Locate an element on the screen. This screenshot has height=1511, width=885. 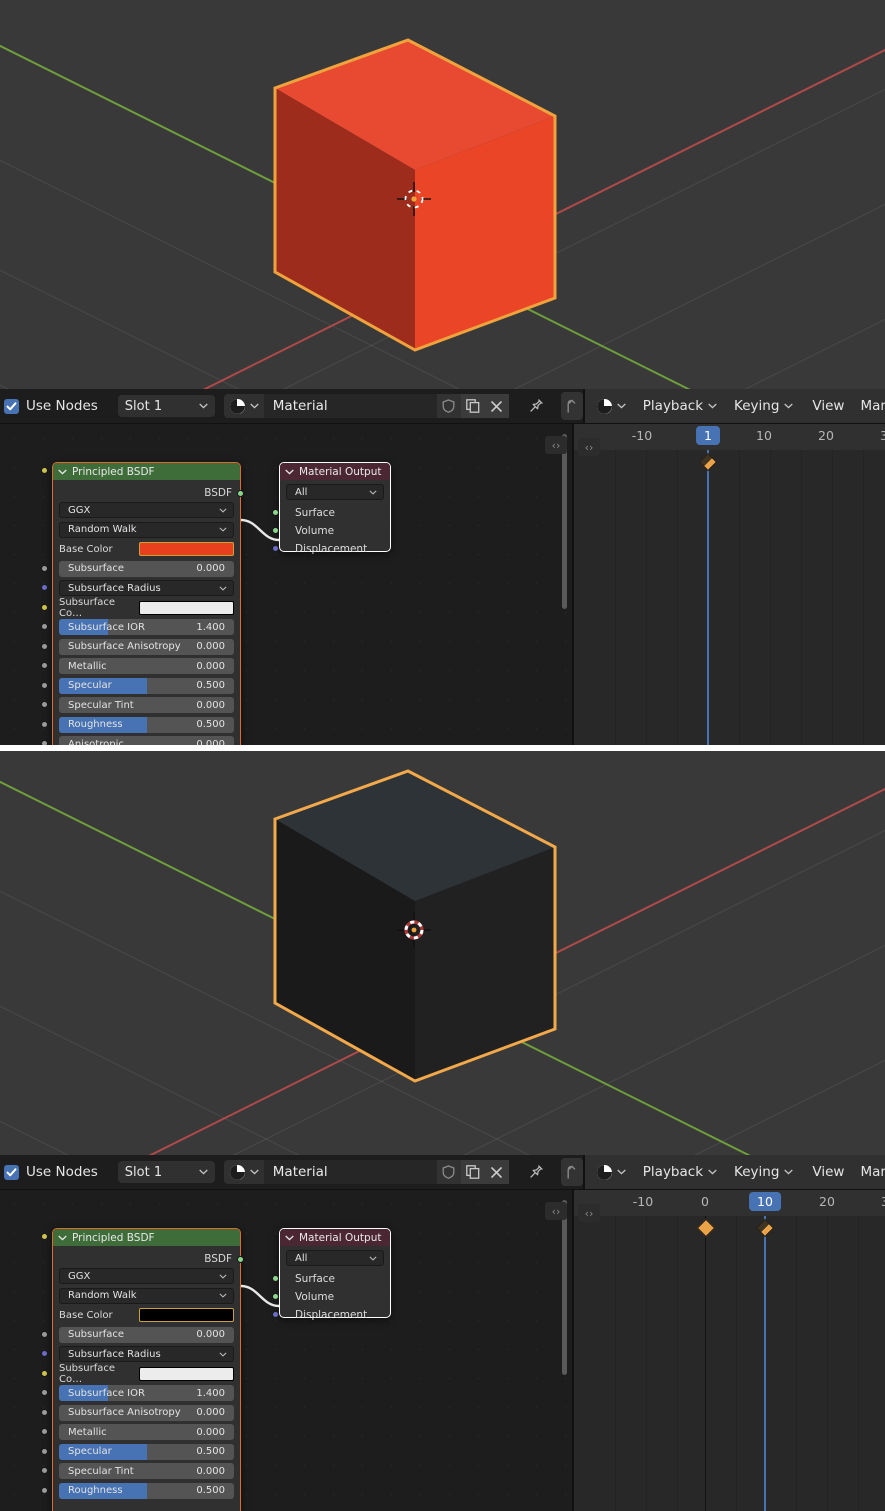
node-header-output-top: Material Output is located at coordinates (335, 471).